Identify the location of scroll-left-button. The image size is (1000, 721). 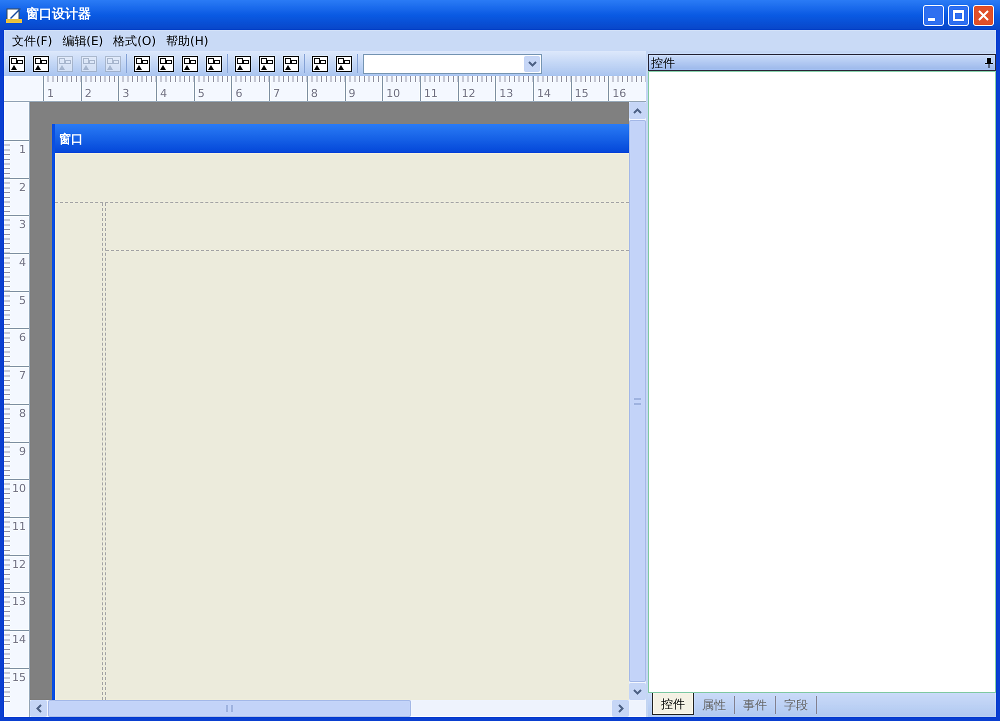
(38, 708).